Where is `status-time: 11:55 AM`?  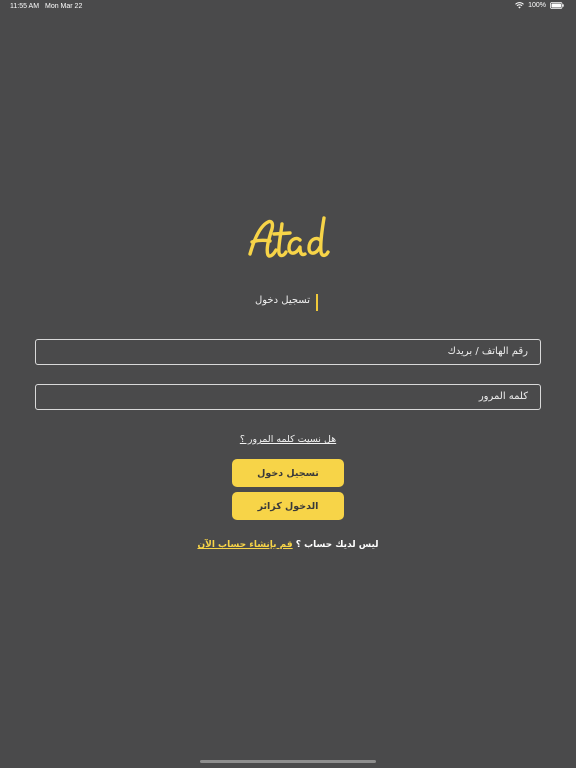 status-time: 11:55 AM is located at coordinates (25, 6).